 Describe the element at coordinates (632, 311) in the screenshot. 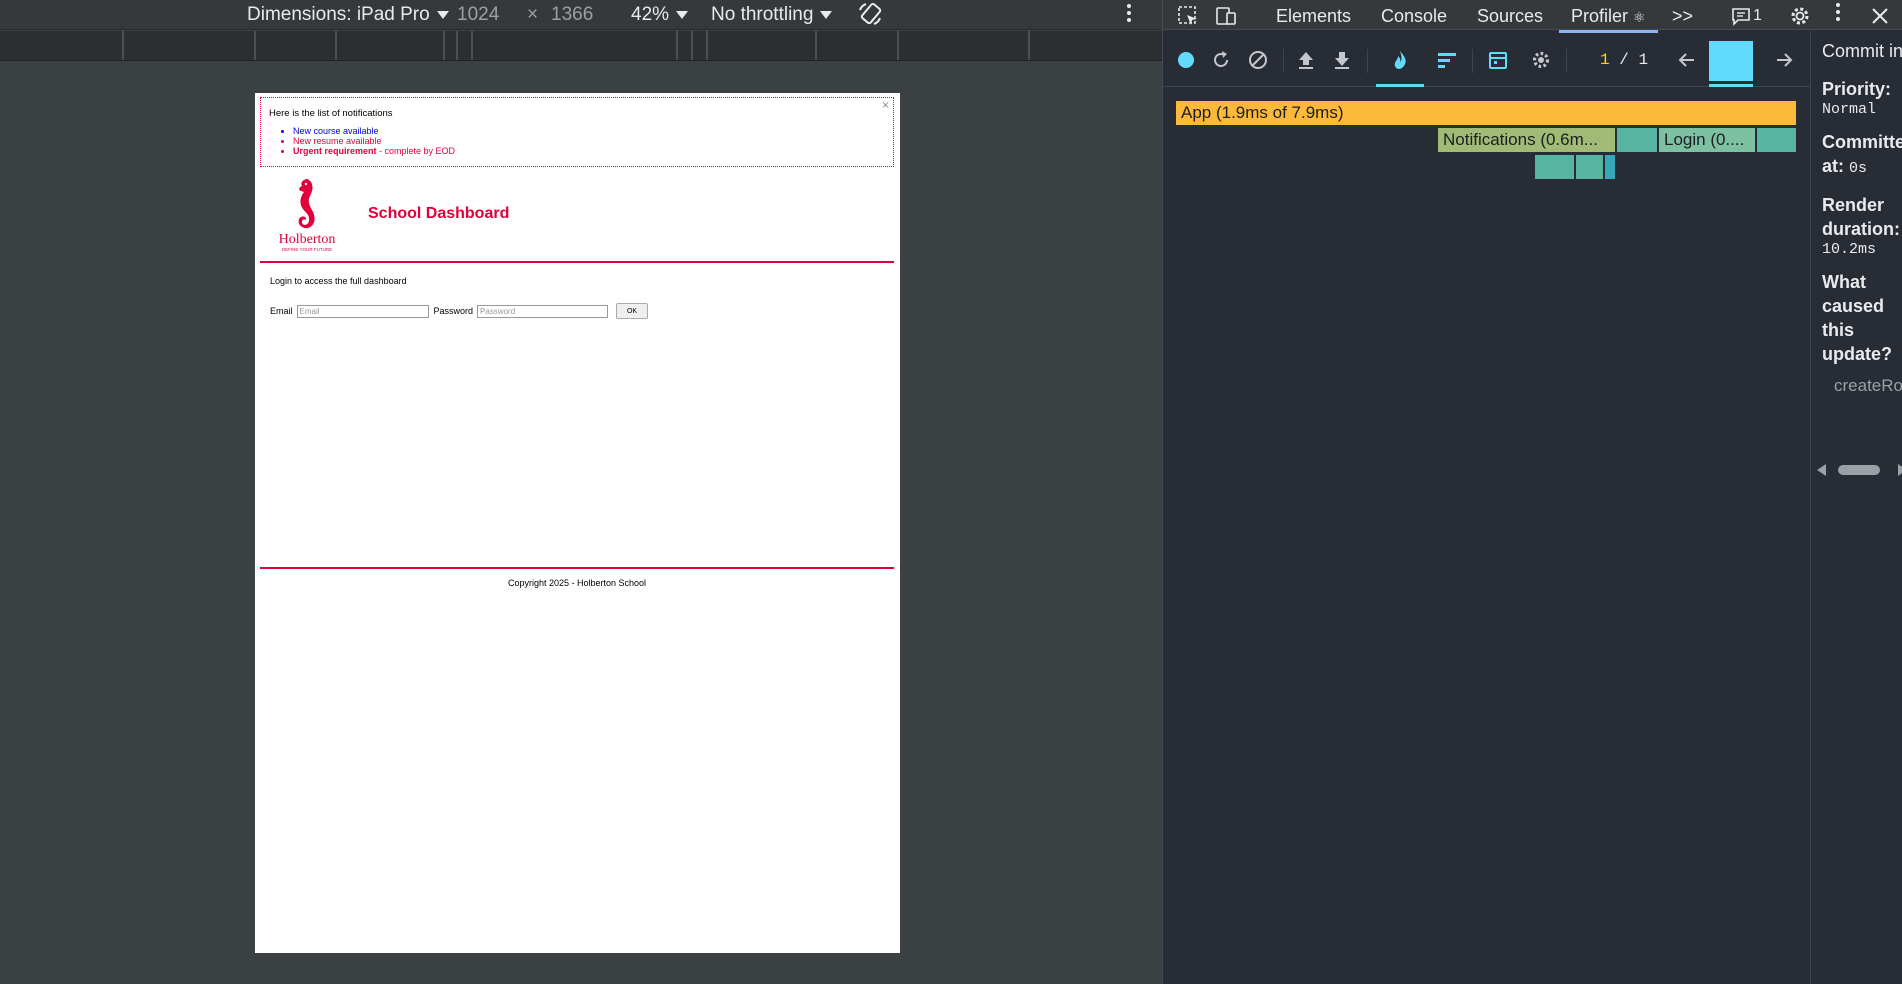

I see `ok-button: OK` at that location.